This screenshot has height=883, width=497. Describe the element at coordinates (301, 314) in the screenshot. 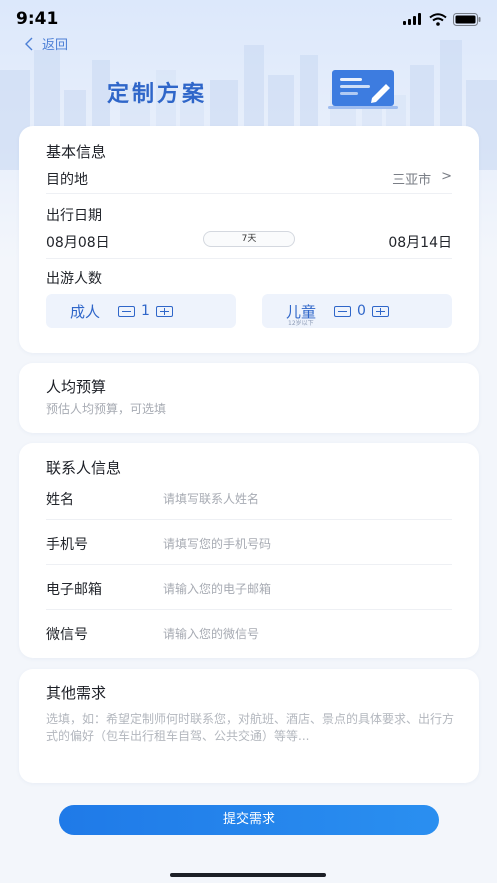

I see `children-label: 儿童 12岁以下` at that location.